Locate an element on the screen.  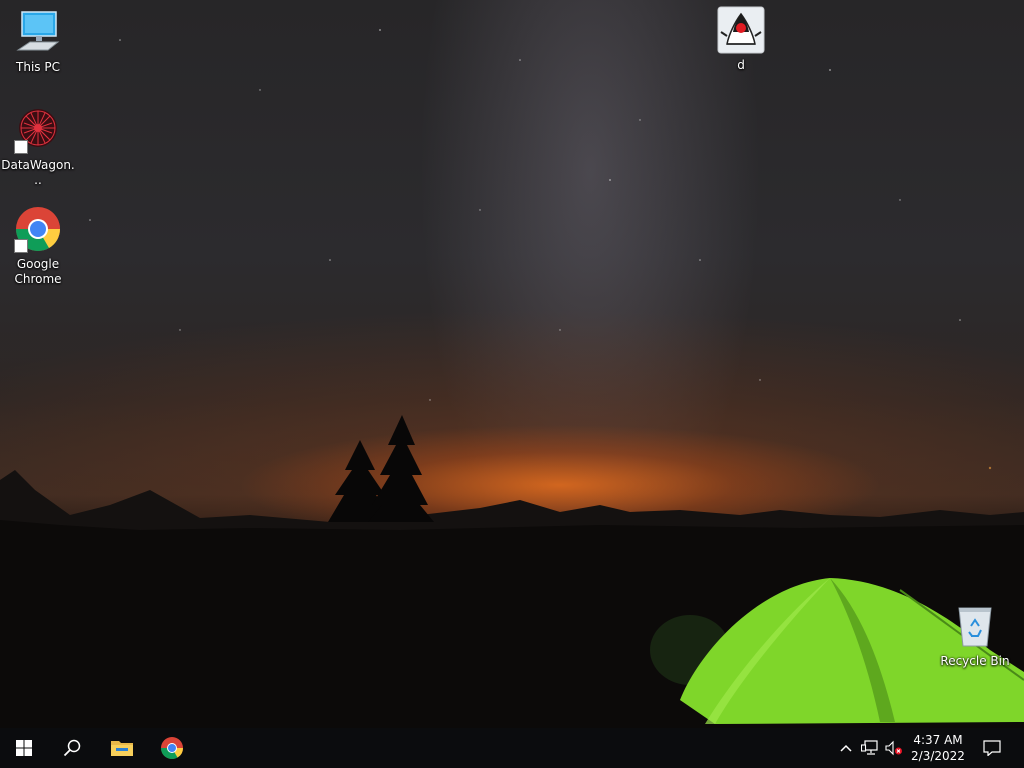
desktop-icon-this-pc: This PC is located at coordinates (38, 41).